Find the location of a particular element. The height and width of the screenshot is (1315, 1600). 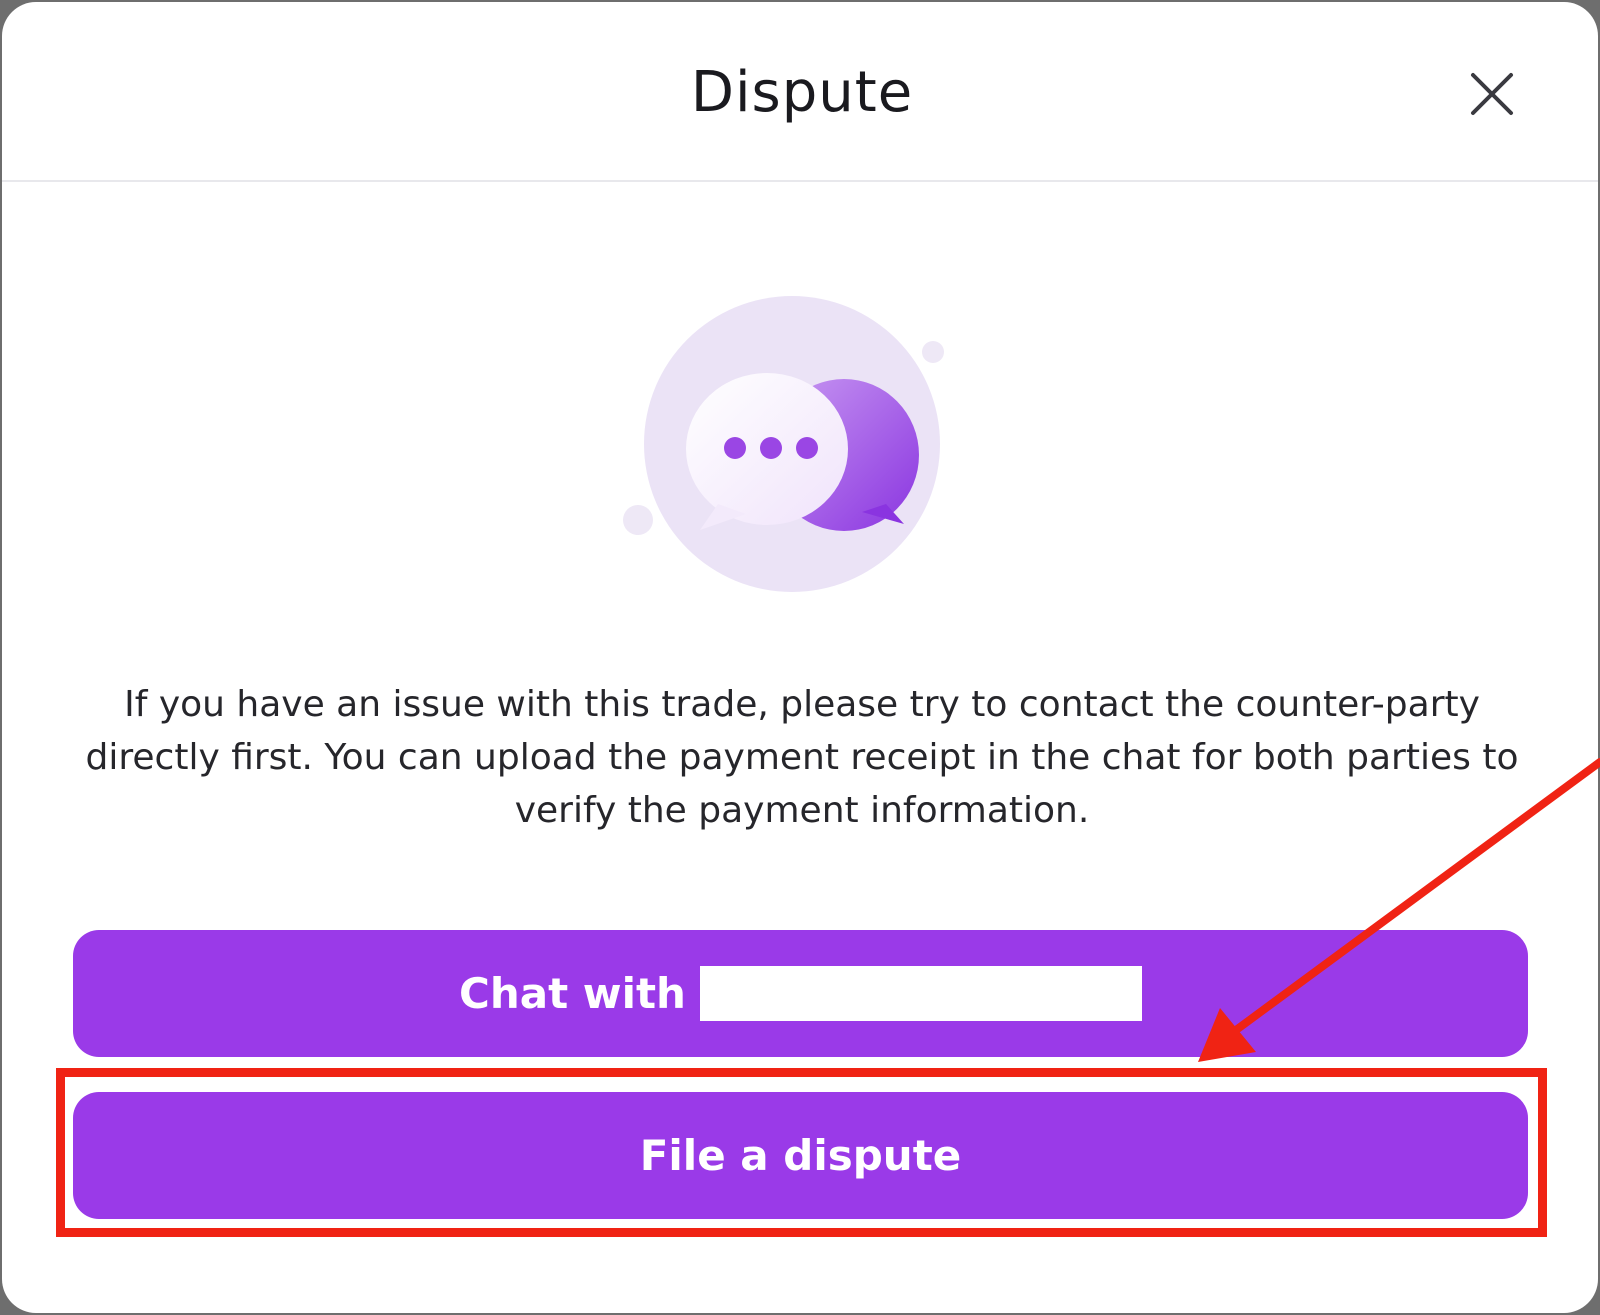

file-dispute-label: File a dispute is located at coordinates (800, 1155).